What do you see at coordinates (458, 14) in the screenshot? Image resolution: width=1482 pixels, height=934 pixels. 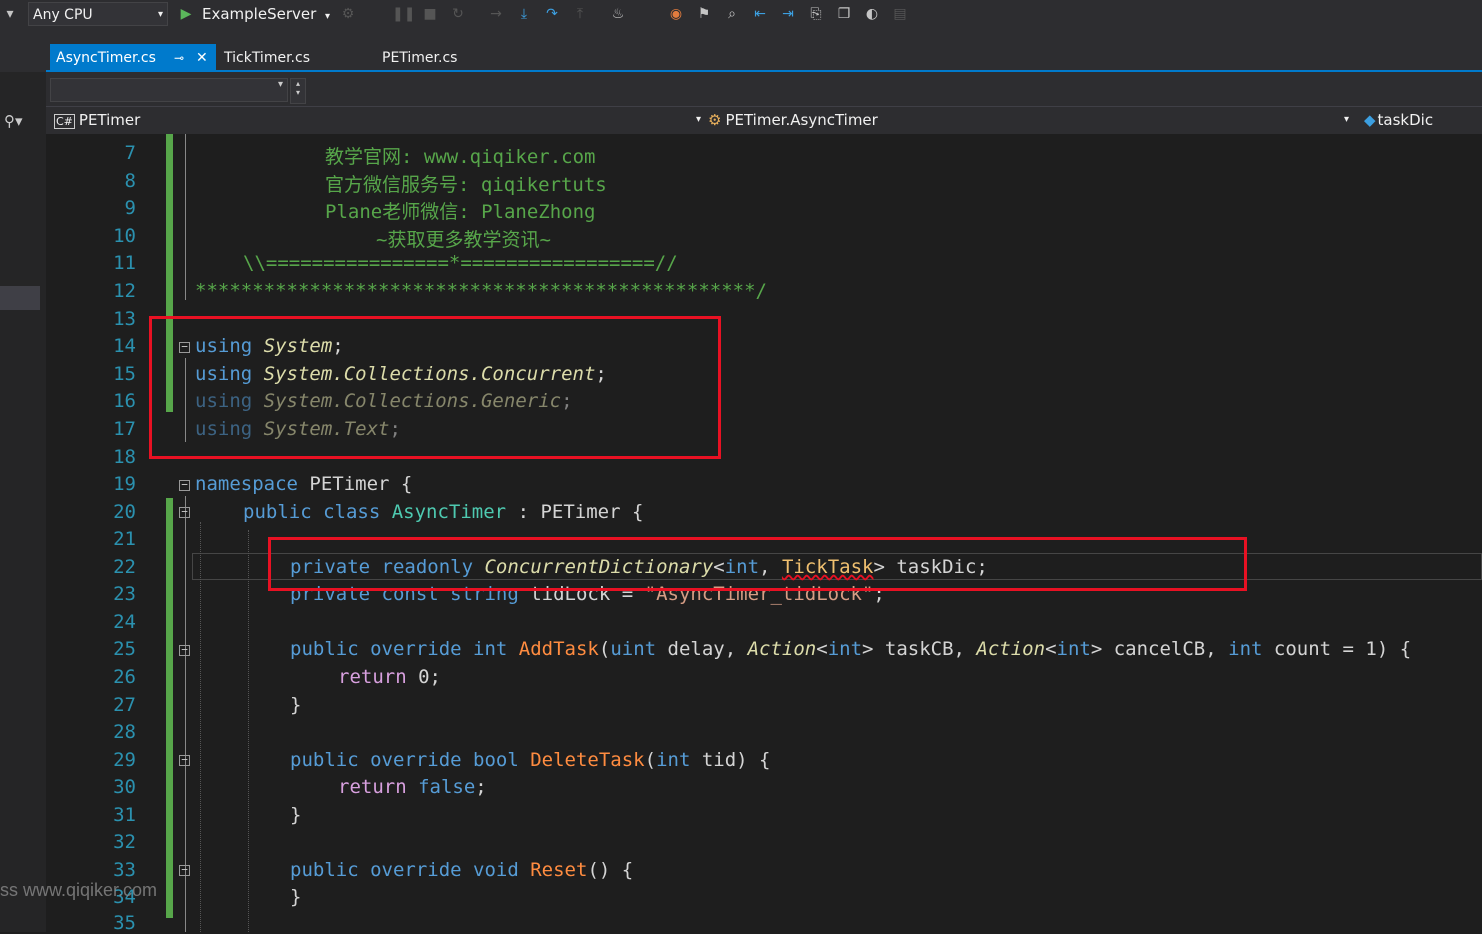 I see `restart-icon: ↻` at bounding box center [458, 14].